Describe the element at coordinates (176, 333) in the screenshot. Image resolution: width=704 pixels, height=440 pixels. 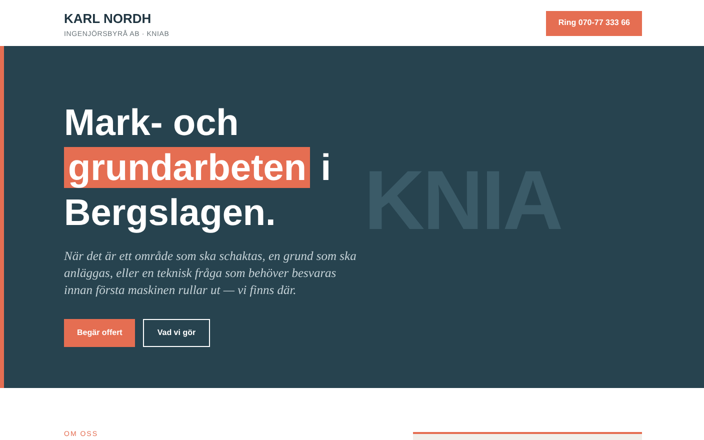
I see `services-button: Vad vi gör` at that location.